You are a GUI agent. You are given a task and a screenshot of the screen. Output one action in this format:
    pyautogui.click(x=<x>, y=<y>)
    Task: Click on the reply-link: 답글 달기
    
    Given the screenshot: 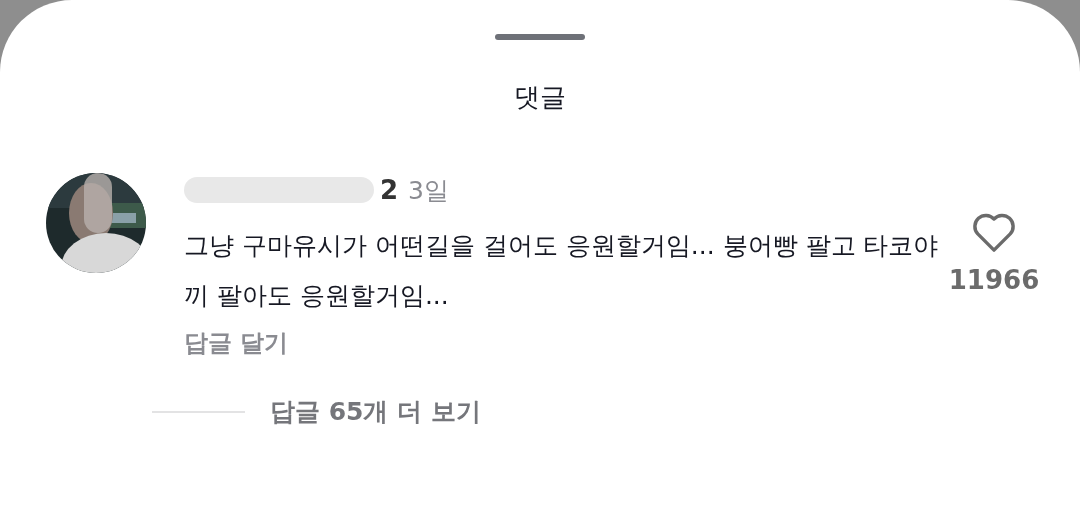 What is the action you would take?
    pyautogui.click(x=236, y=343)
    